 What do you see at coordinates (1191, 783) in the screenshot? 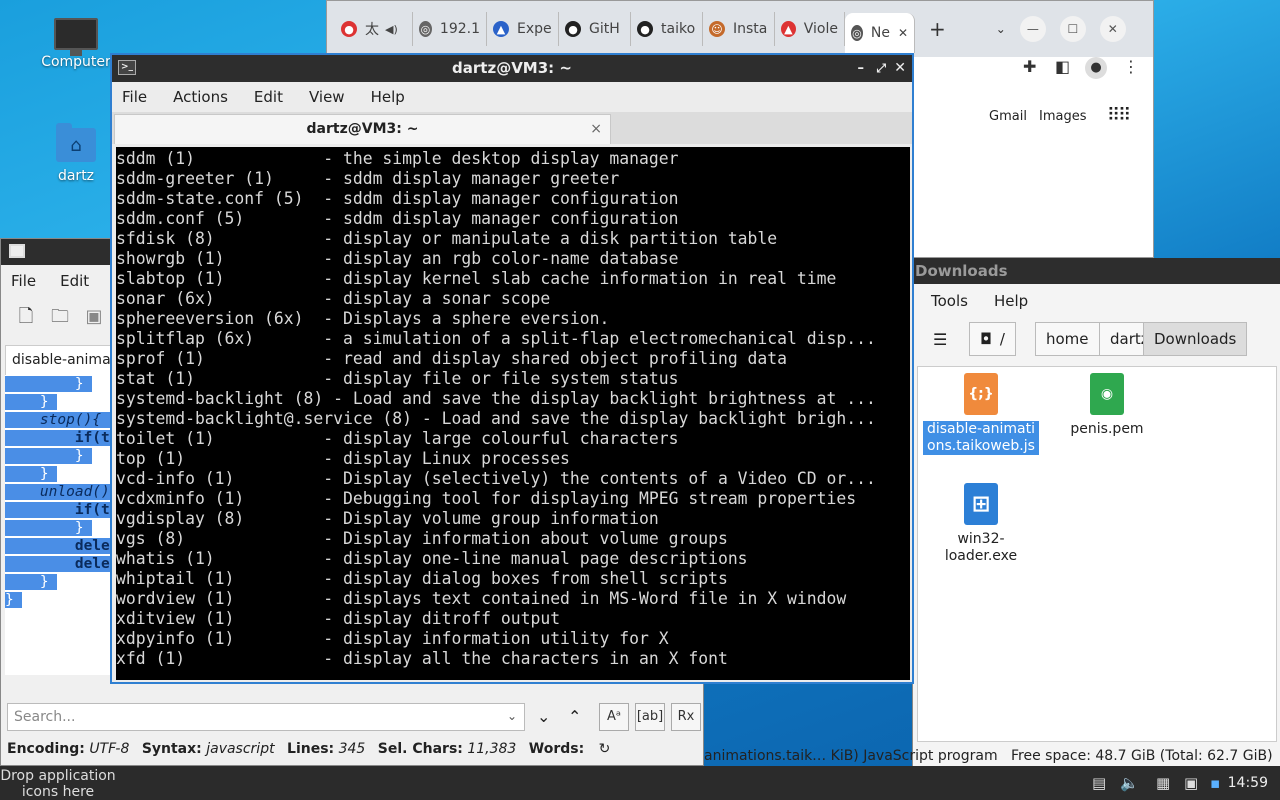
I see `network-icon: ▣` at bounding box center [1191, 783].